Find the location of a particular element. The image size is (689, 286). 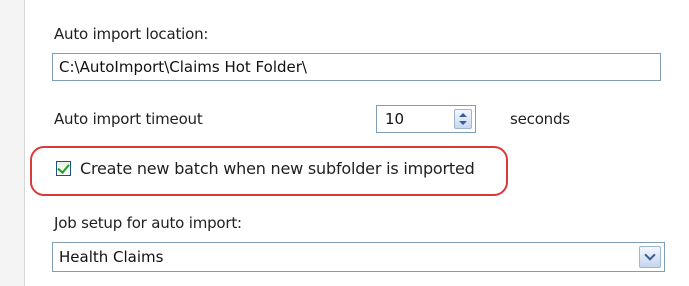

checkmark-icon is located at coordinates (63, 167).